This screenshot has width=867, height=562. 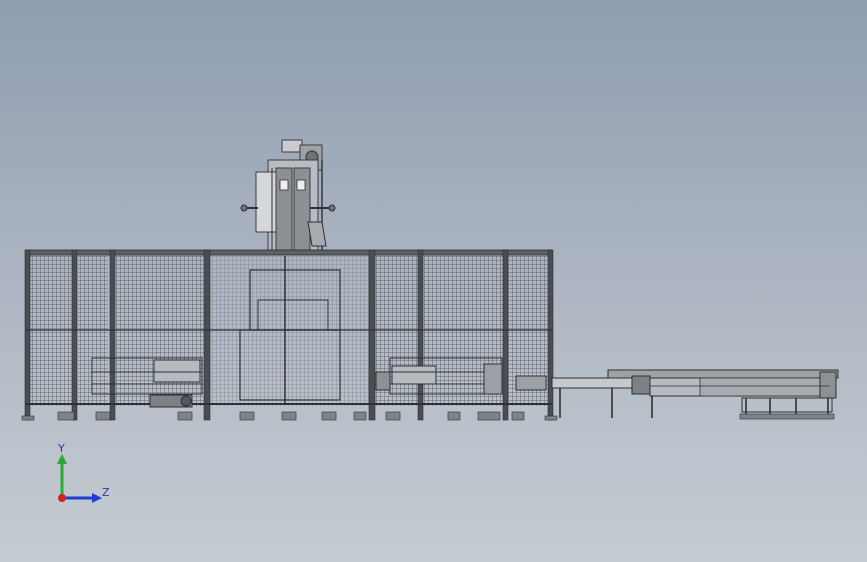 What do you see at coordinates (97, 498) in the screenshot?
I see `z-axis-arrowhead` at bounding box center [97, 498].